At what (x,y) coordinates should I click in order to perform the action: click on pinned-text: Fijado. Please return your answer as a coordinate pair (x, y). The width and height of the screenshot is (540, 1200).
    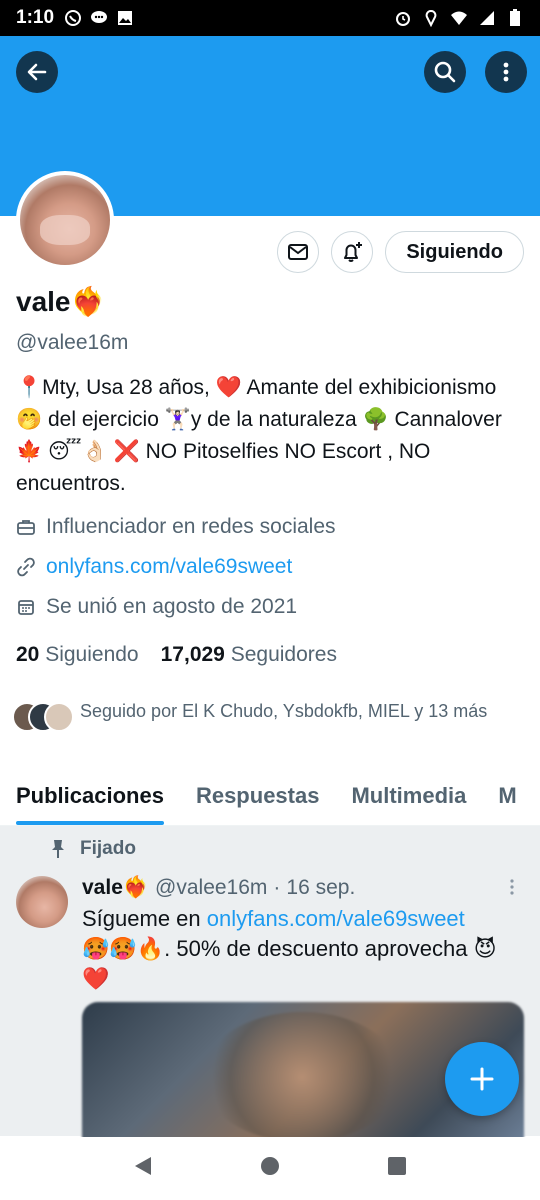
    Looking at the image, I should click on (108, 848).